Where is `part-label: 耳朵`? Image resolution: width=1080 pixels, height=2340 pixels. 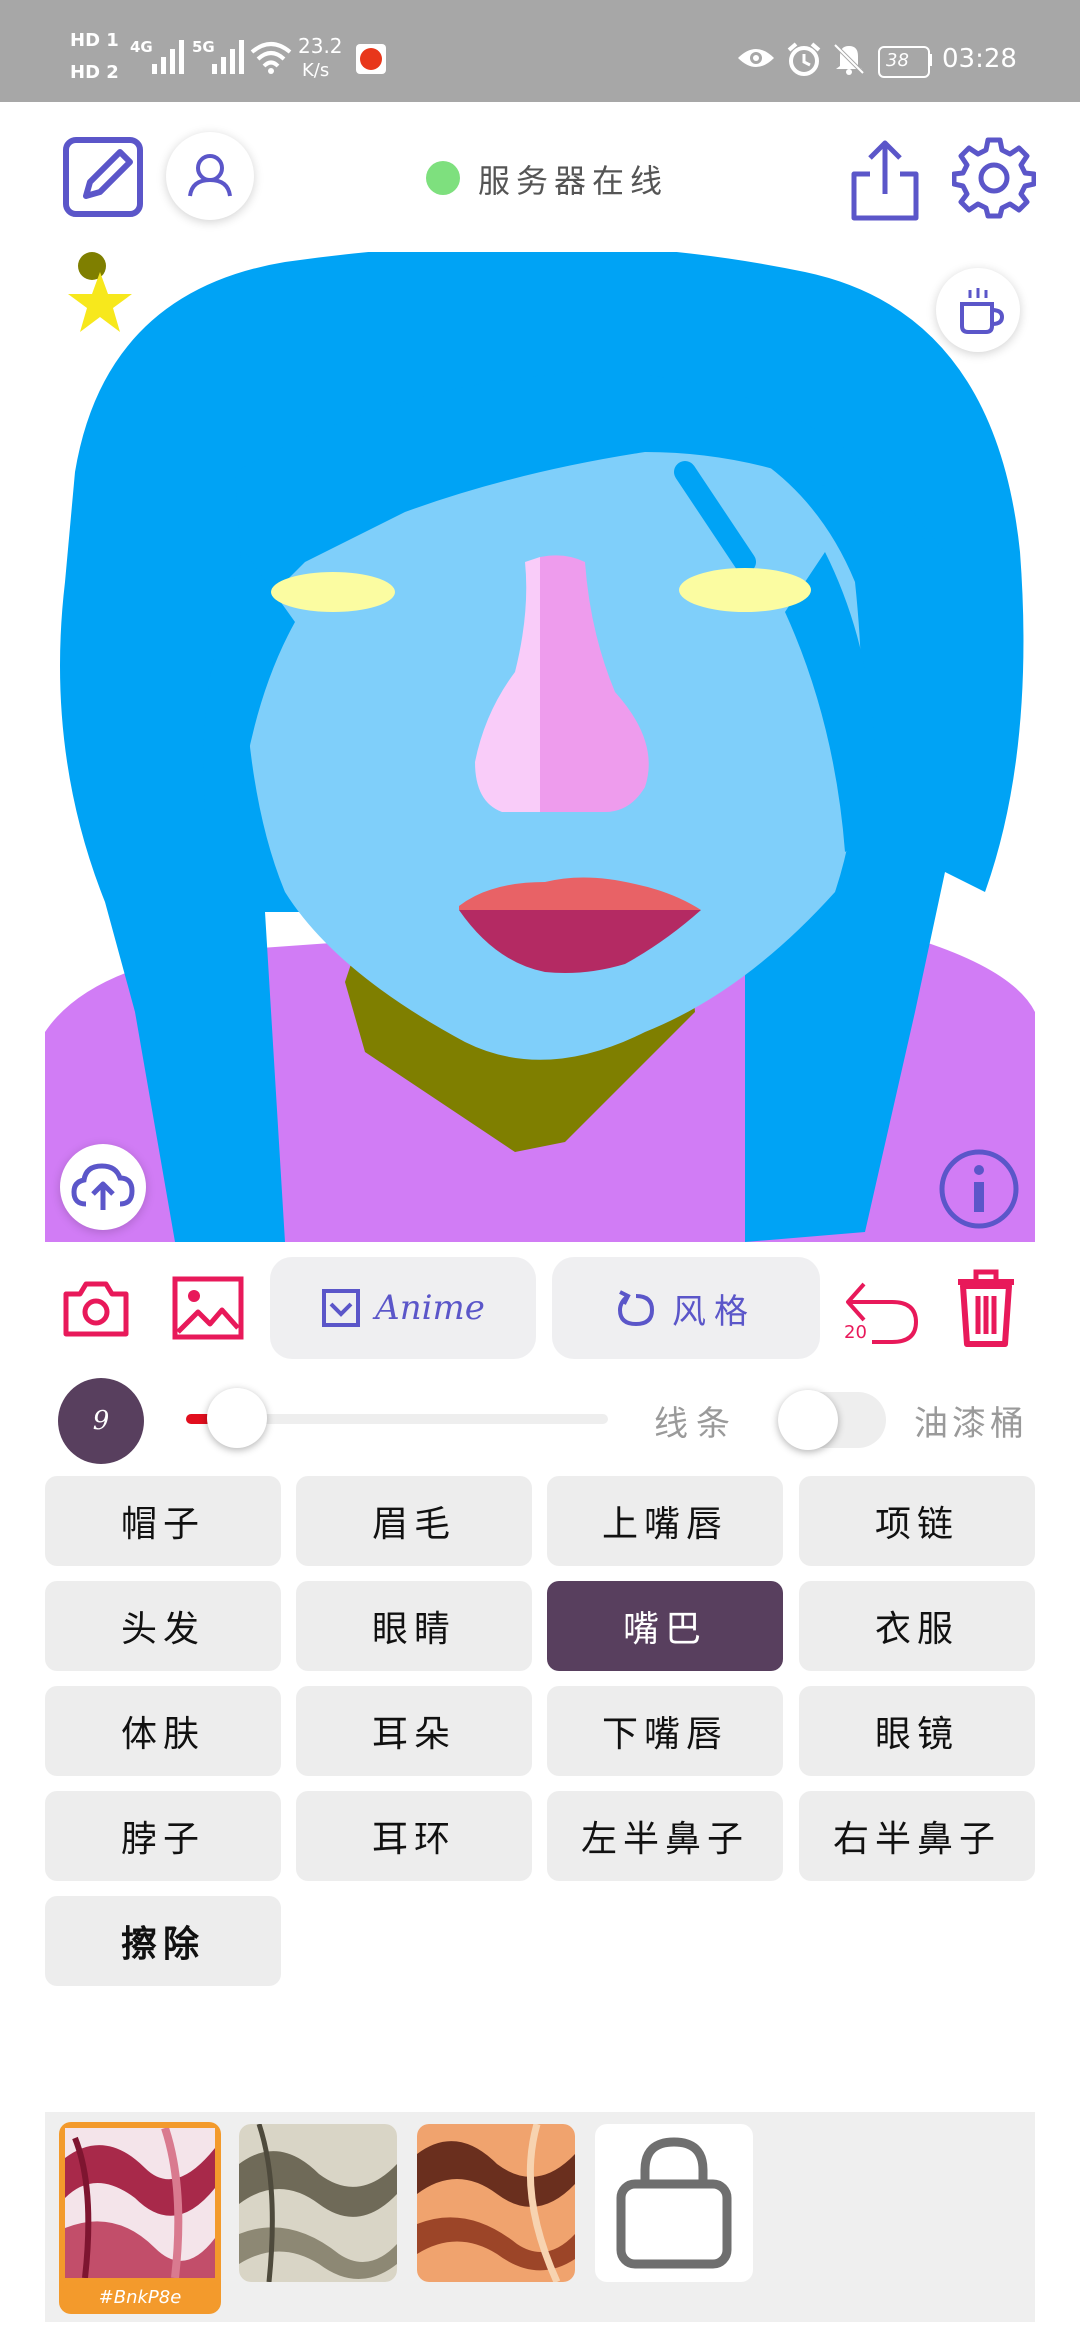
part-label: 耳朵 is located at coordinates (413, 1734).